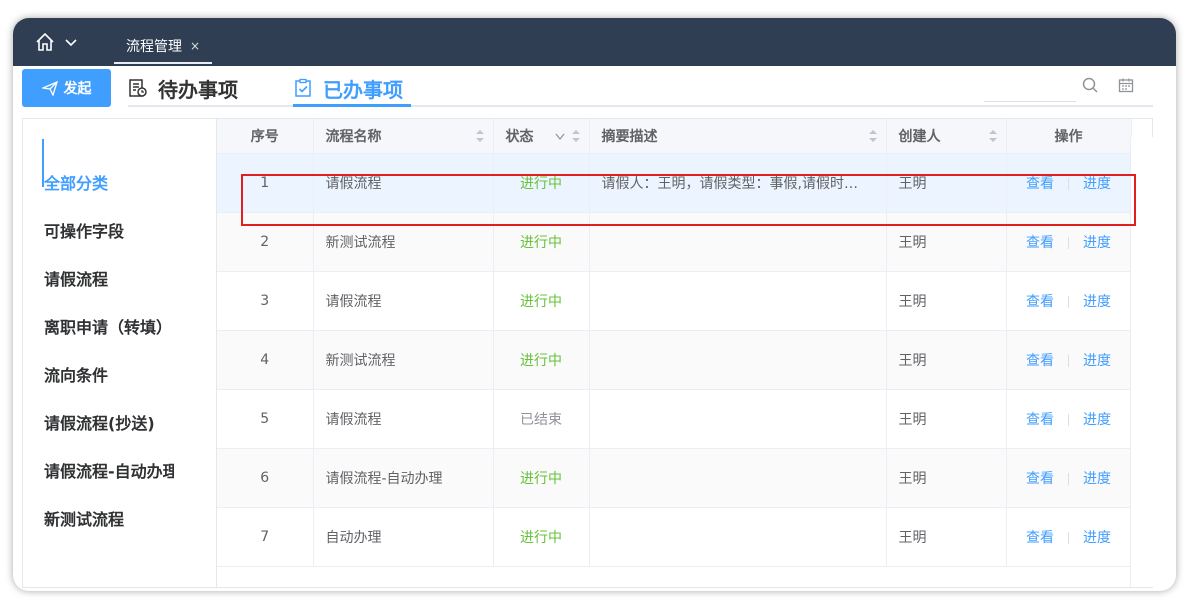  What do you see at coordinates (265, 537) in the screenshot?
I see `cell-index: 7` at bounding box center [265, 537].